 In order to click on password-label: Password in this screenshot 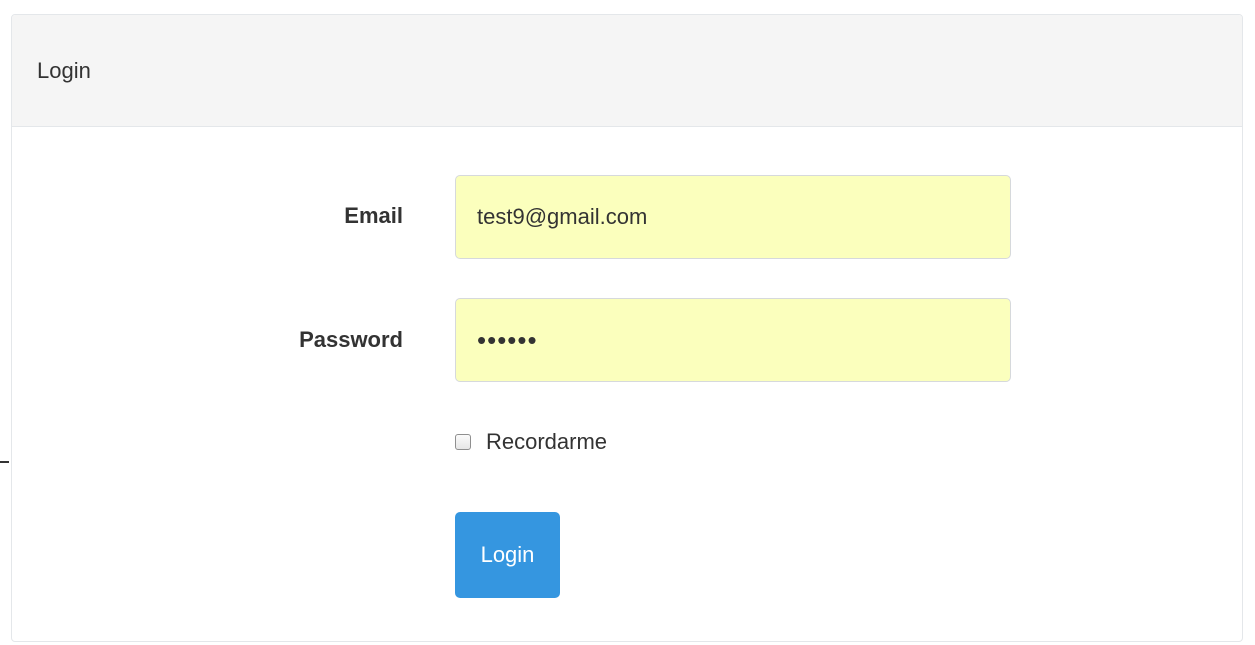, I will do `click(351, 339)`.